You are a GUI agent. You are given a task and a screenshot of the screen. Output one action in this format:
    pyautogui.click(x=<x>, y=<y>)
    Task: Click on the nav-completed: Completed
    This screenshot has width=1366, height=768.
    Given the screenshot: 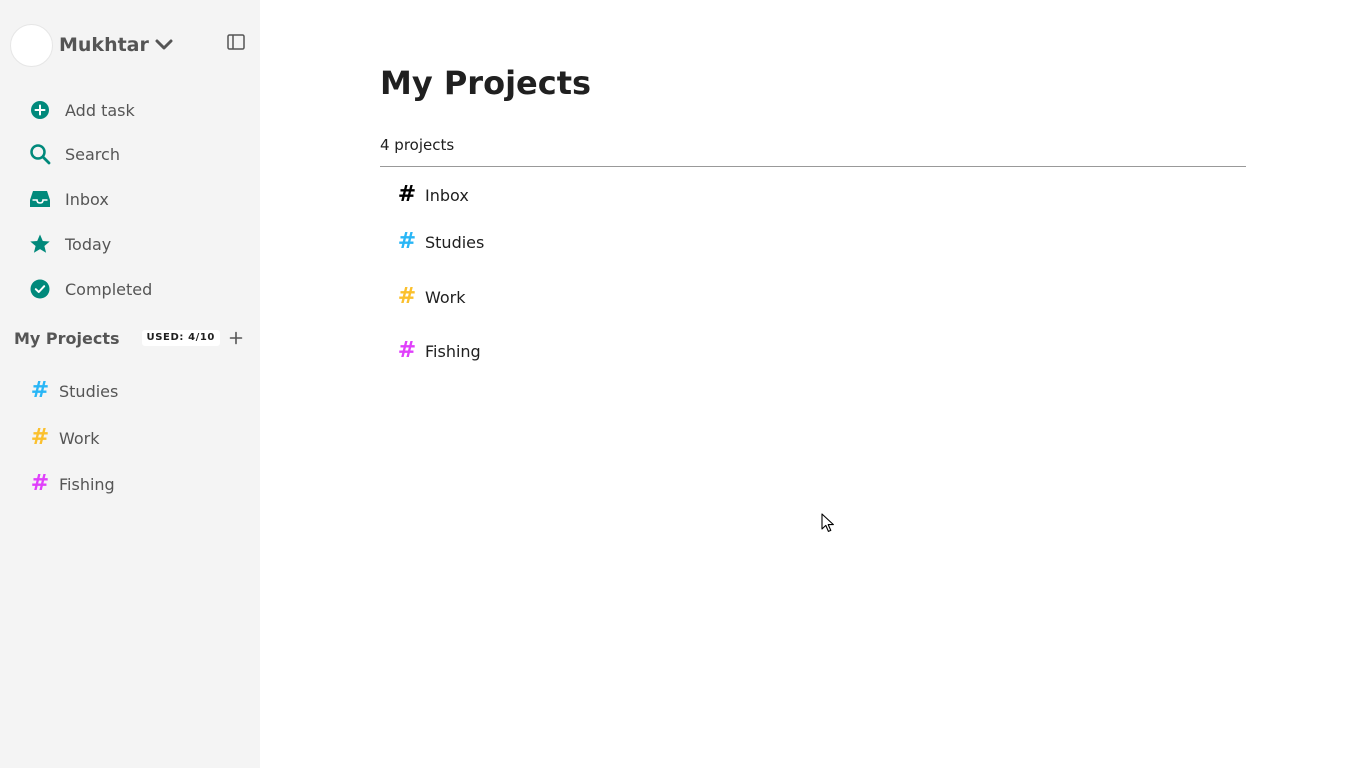 What is the action you would take?
    pyautogui.click(x=130, y=289)
    